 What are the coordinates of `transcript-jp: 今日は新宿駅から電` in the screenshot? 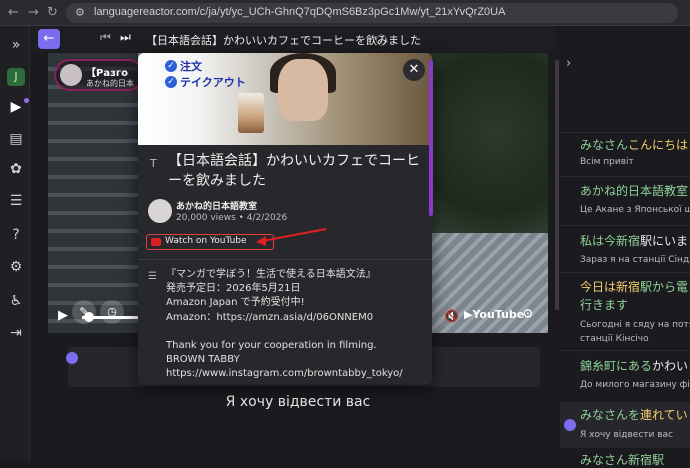 It's located at (634, 286).